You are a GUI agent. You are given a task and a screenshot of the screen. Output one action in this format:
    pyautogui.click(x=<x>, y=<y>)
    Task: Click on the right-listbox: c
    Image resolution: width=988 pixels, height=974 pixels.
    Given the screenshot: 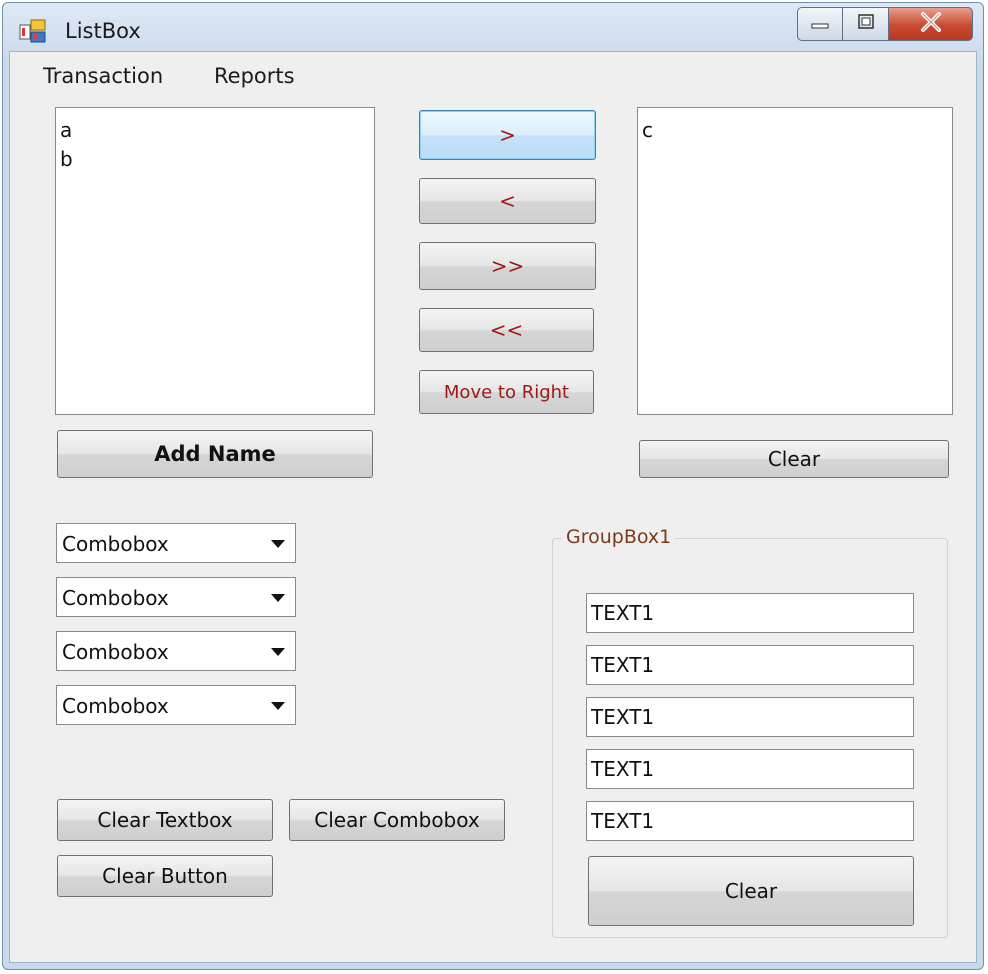 What is the action you would take?
    pyautogui.click(x=795, y=261)
    